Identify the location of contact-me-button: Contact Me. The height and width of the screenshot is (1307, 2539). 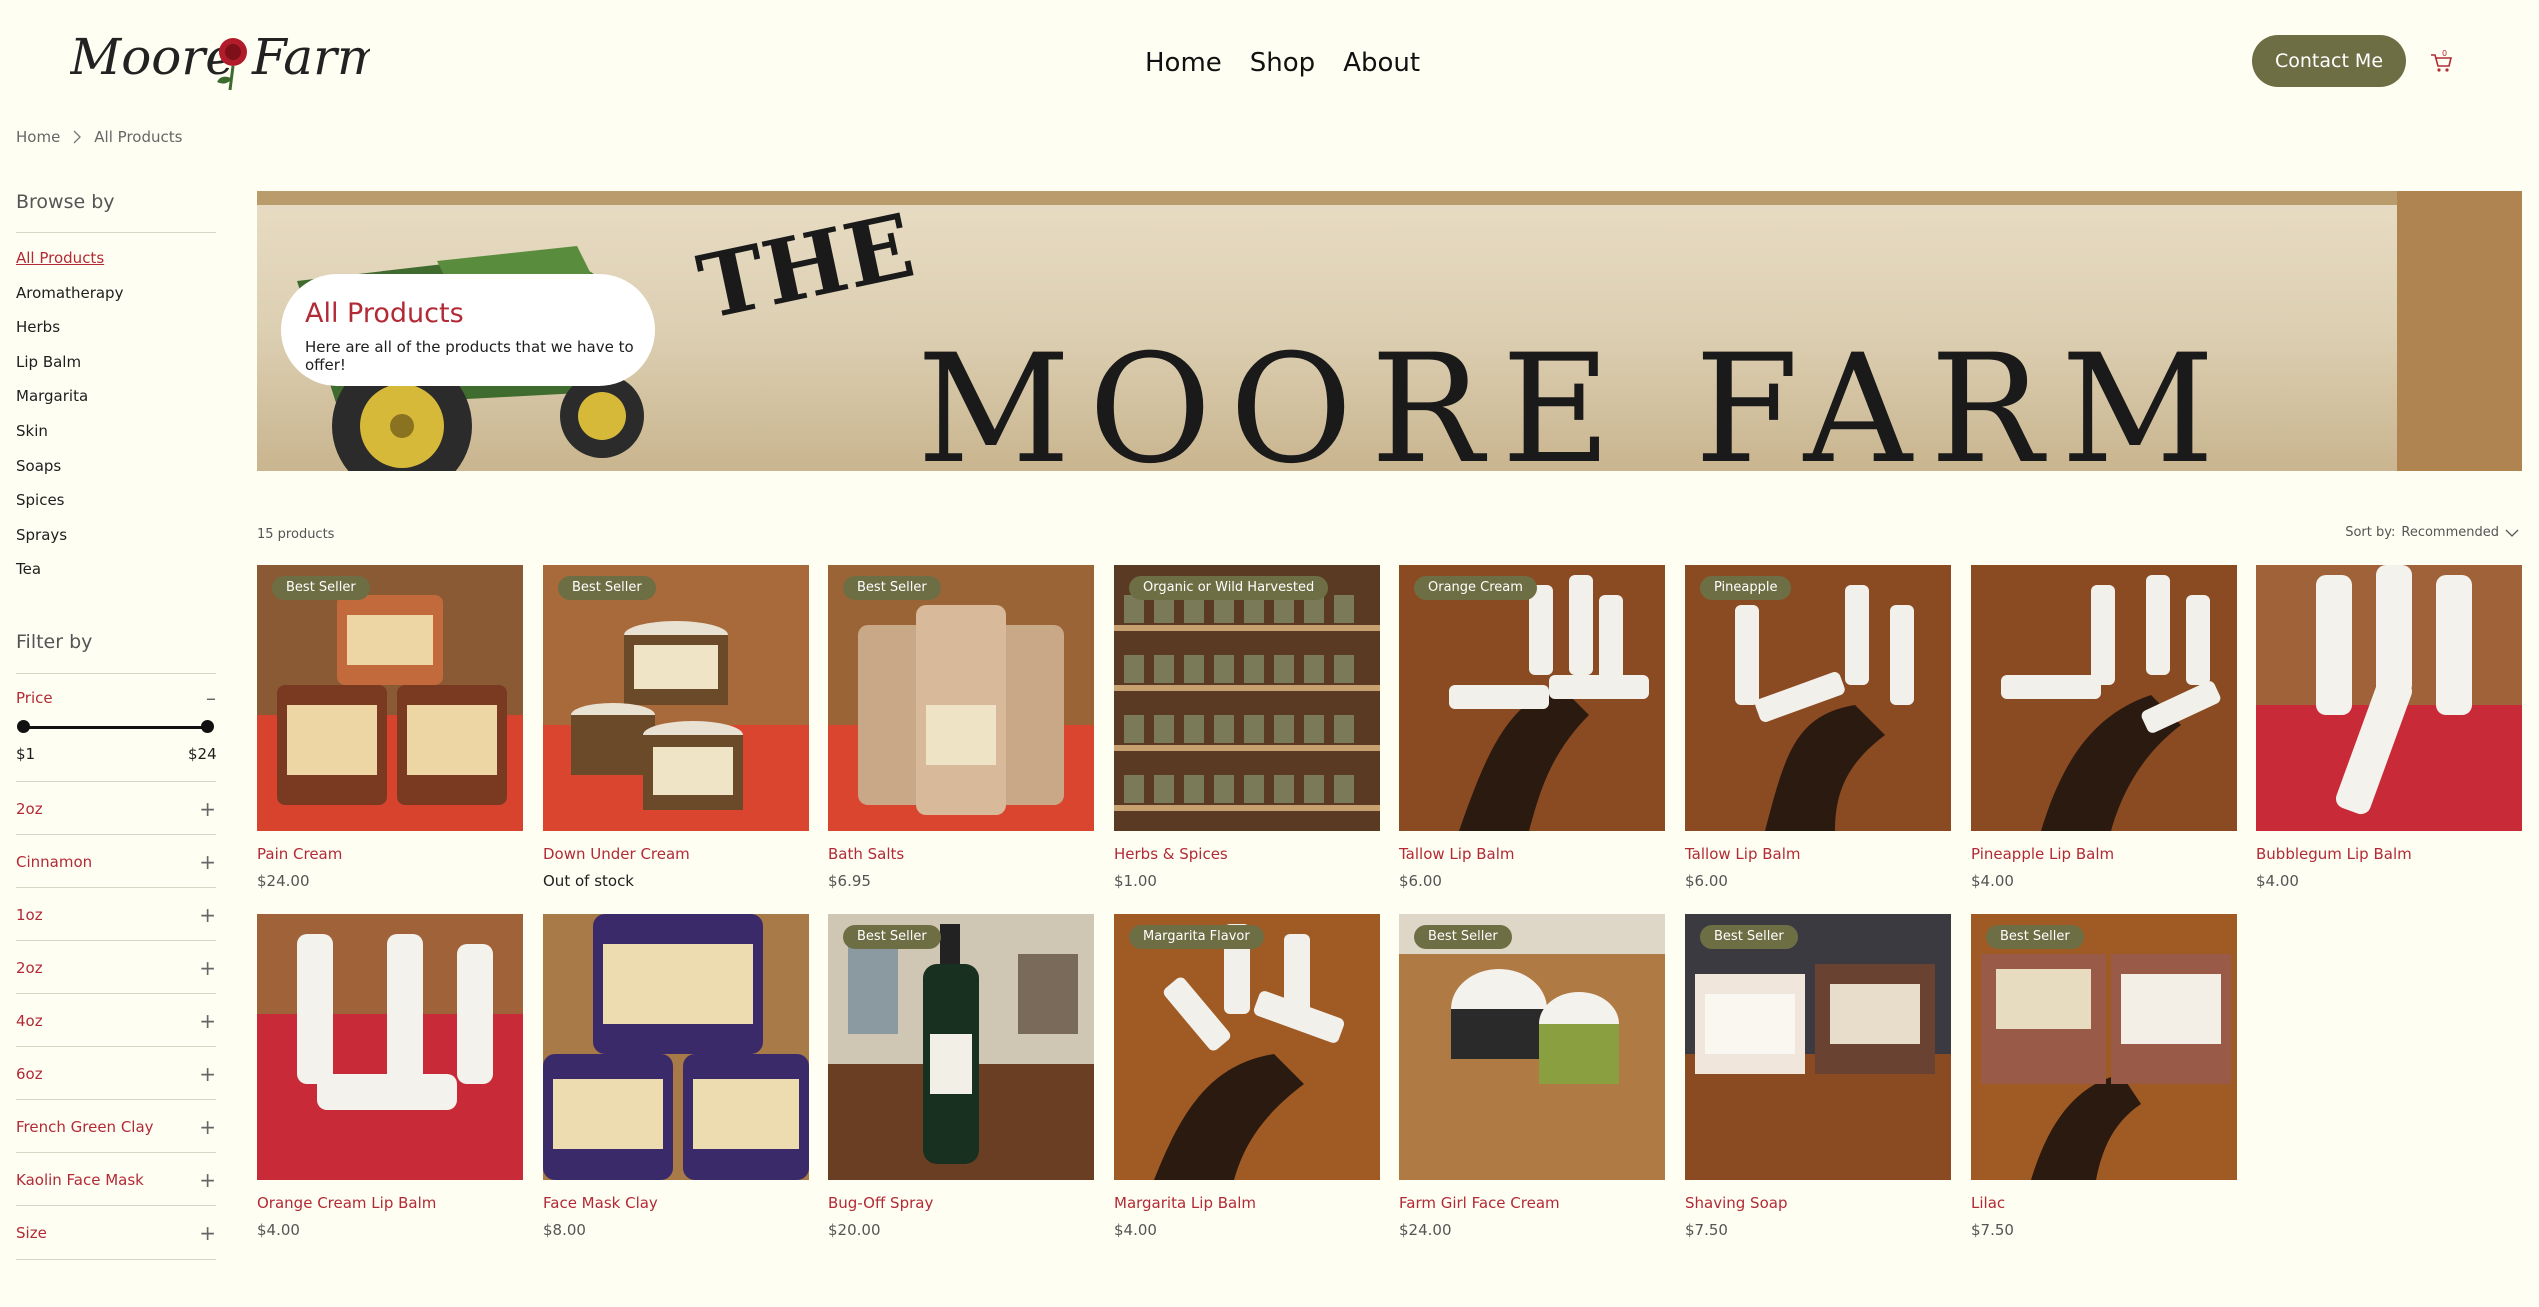
(2329, 61).